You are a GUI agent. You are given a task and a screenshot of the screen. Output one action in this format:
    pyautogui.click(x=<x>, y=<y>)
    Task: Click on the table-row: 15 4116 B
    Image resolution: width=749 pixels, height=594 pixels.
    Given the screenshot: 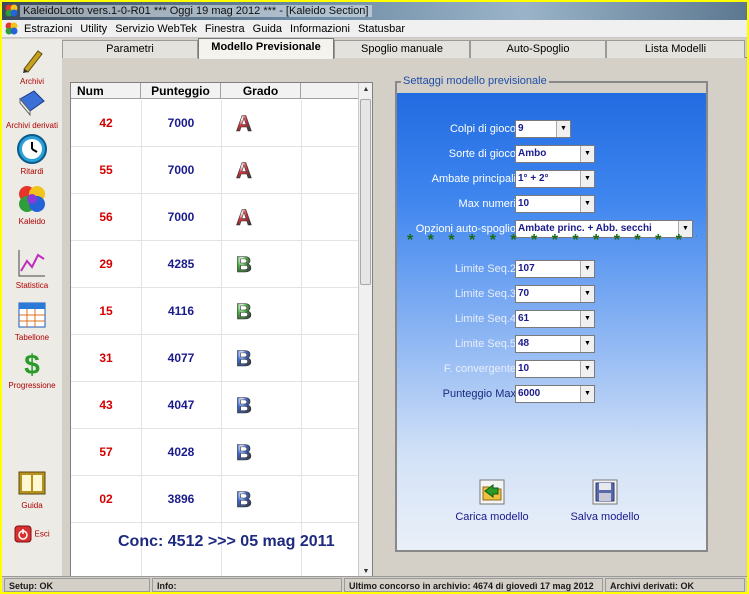 What is the action you would take?
    pyautogui.click(x=215, y=311)
    